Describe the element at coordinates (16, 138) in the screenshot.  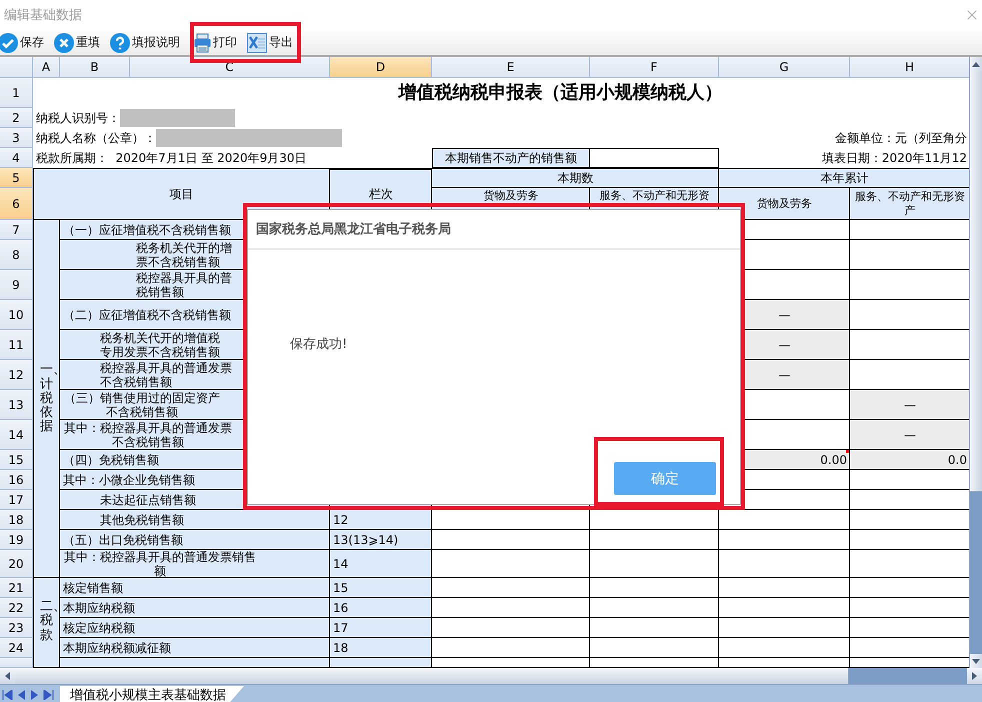
I see `row-header: 3` at that location.